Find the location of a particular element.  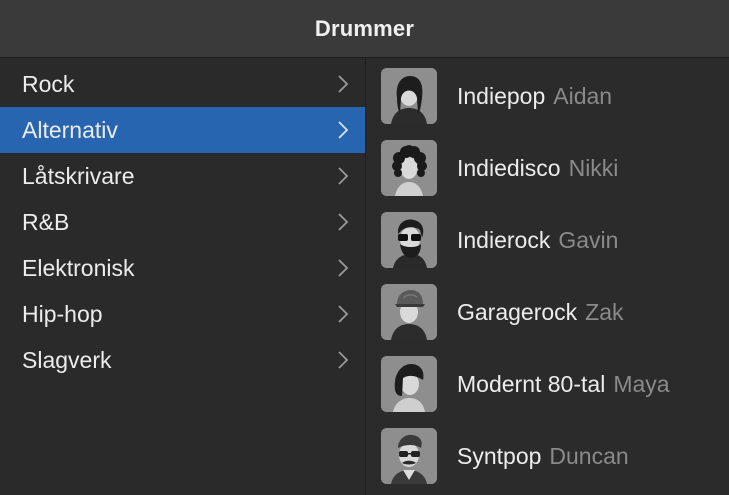

category-item-hip-hop: Hip-hop is located at coordinates (182, 314).